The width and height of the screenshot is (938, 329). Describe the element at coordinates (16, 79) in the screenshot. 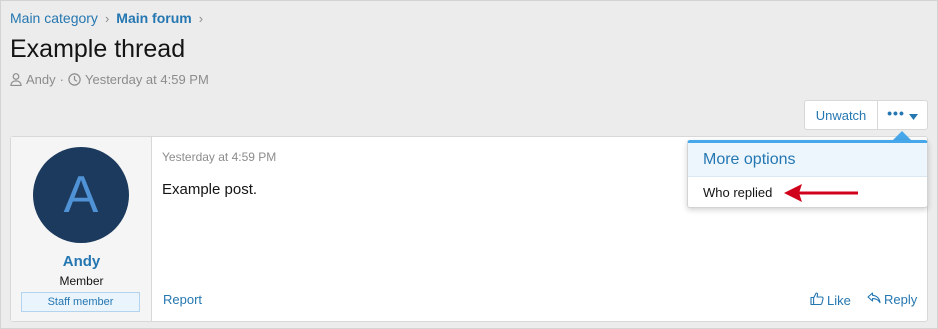

I see `user-icon` at that location.